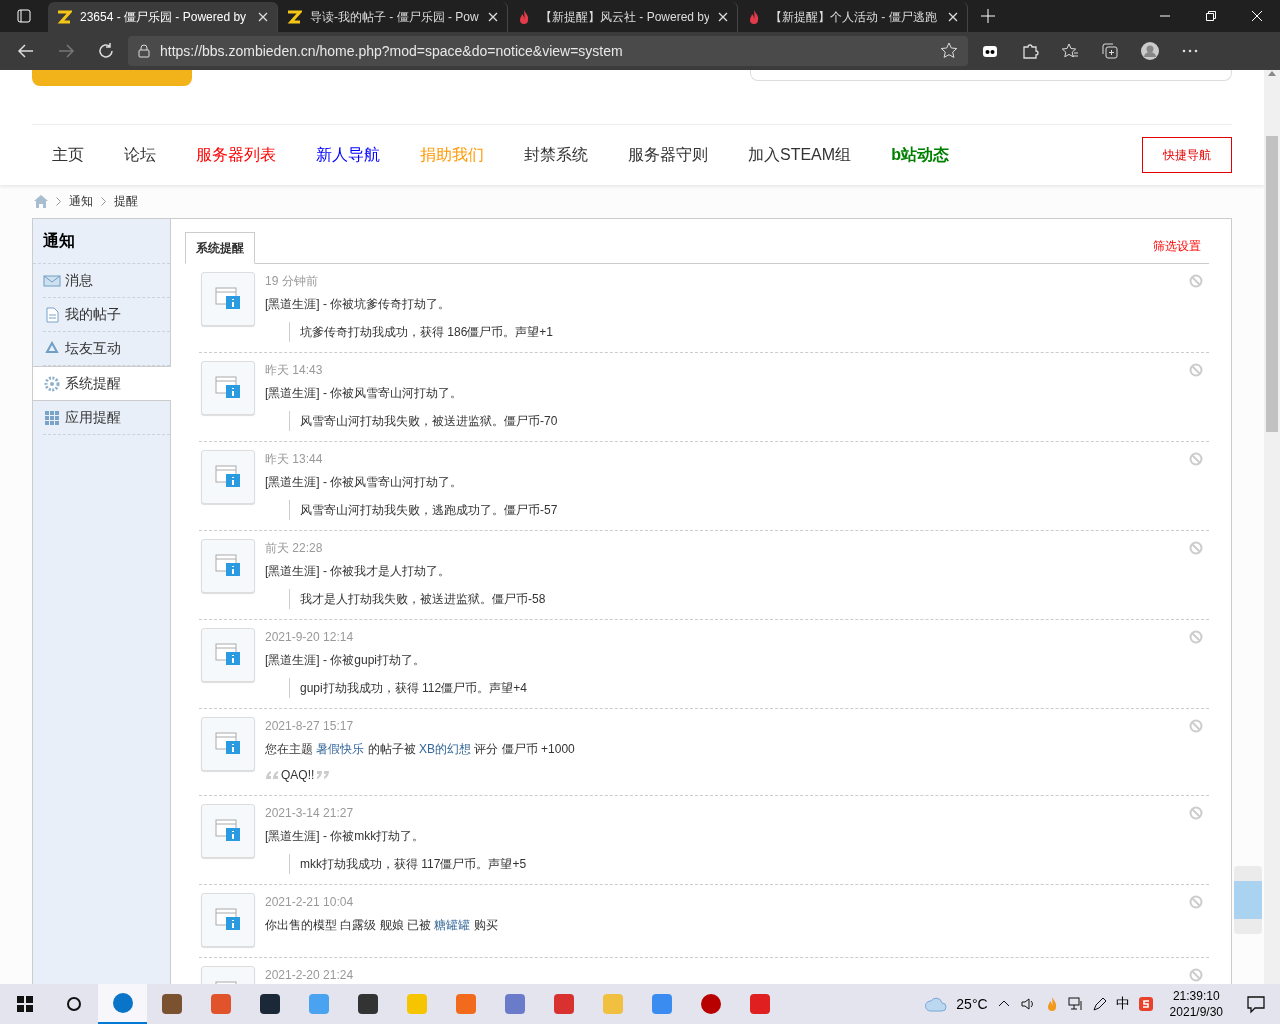 Image resolution: width=1280 pixels, height=1024 pixels. What do you see at coordinates (452, 925) in the screenshot?
I see `notice-link: 糖罐罐` at bounding box center [452, 925].